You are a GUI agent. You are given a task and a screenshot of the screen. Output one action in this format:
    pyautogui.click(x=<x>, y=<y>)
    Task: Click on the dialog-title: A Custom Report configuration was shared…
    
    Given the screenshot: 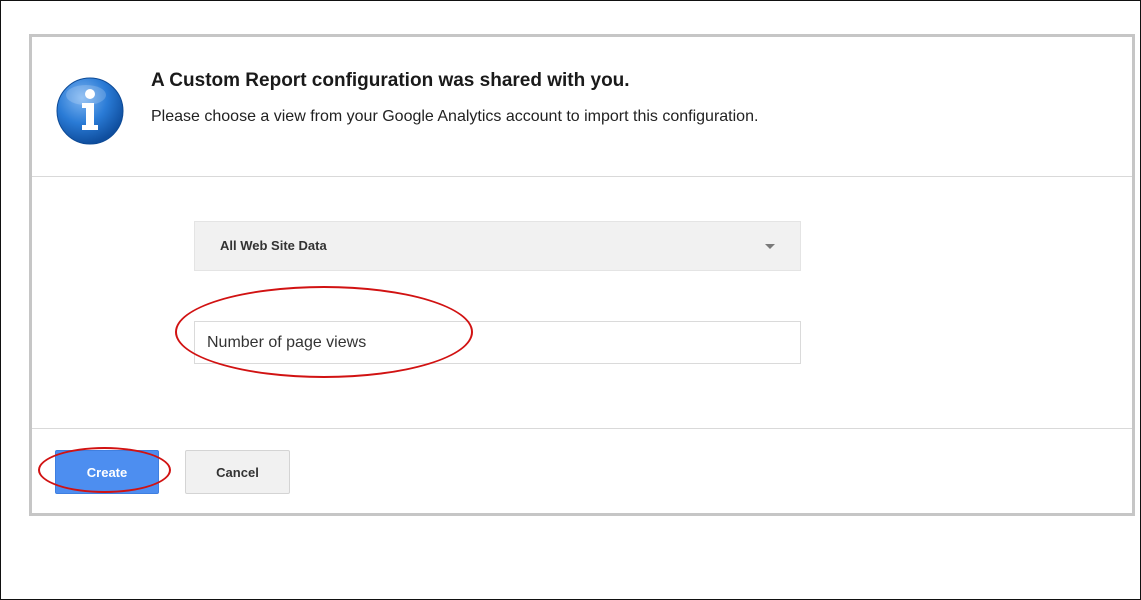 What is the action you would take?
    pyautogui.click(x=390, y=80)
    